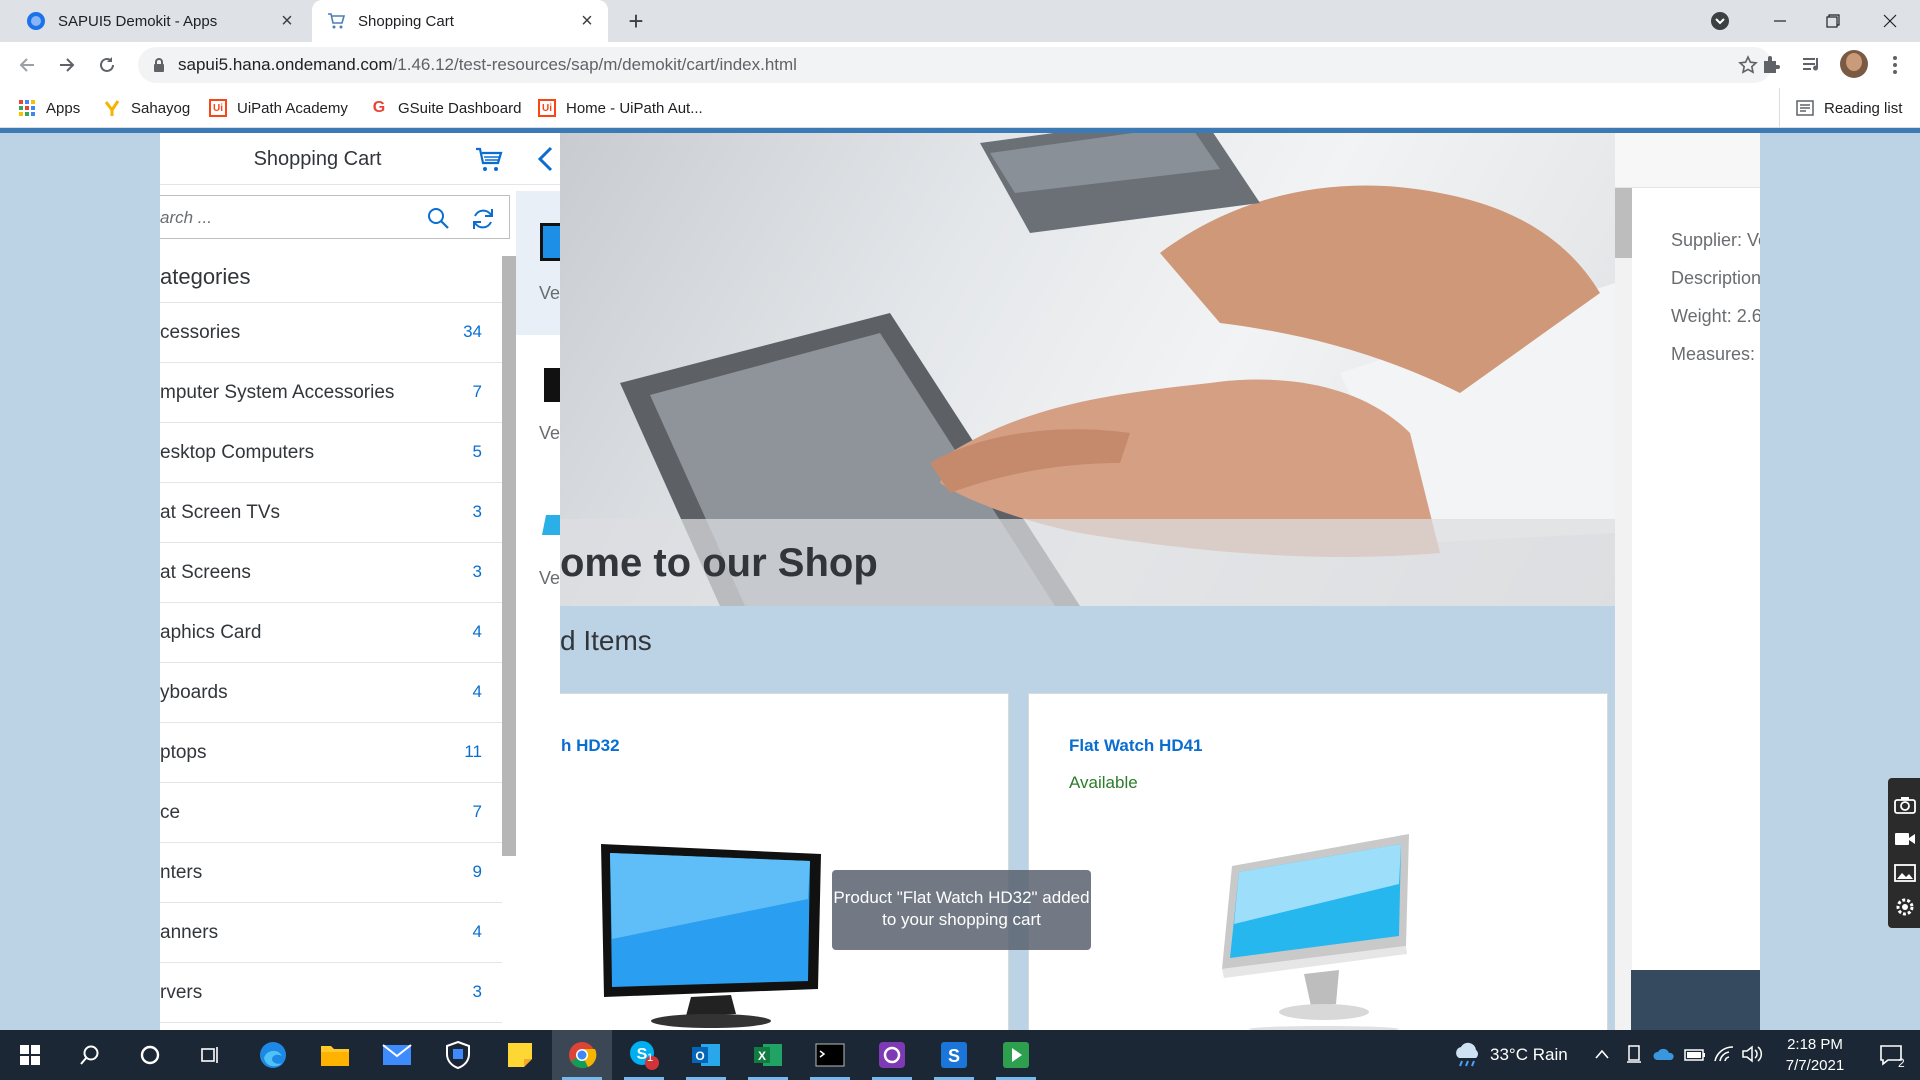  Describe the element at coordinates (458, 1055) in the screenshot. I see `taskbar-security` at that location.